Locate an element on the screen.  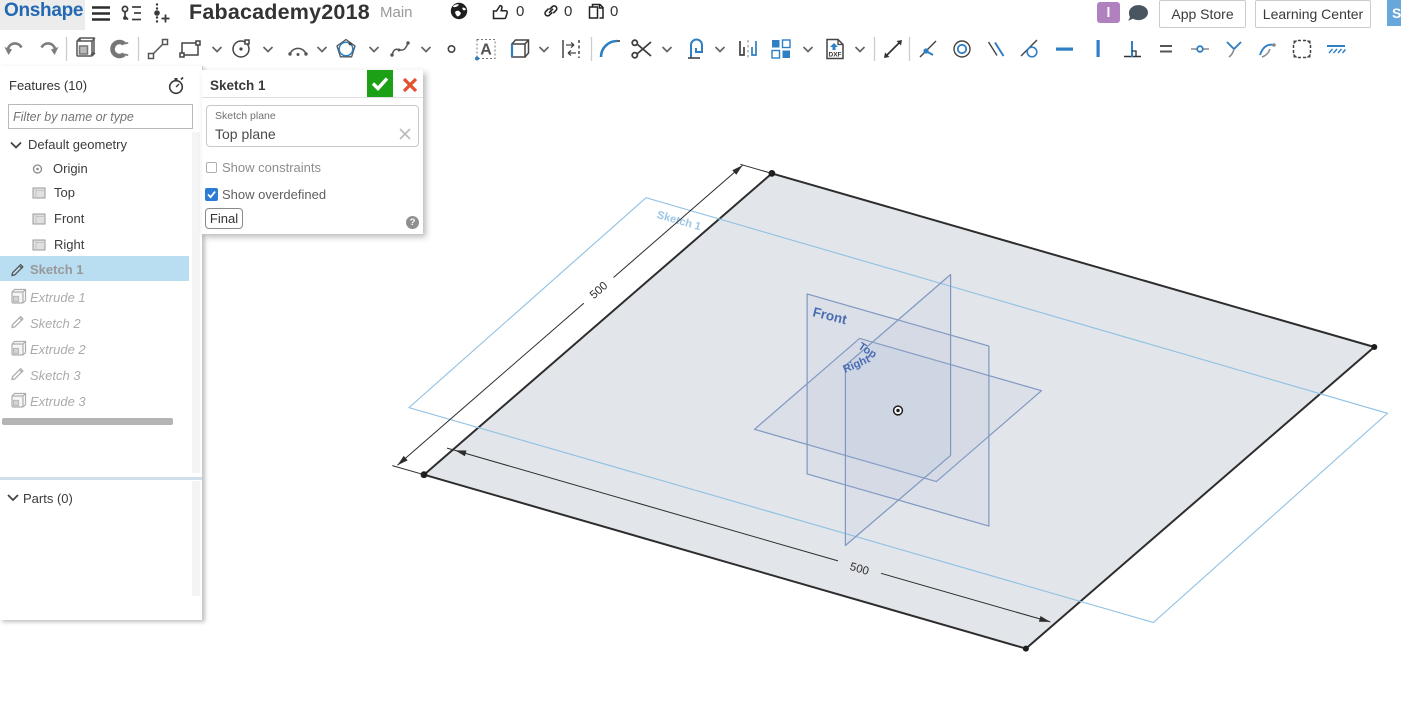
svg-text: A is located at coordinates (486, 50).